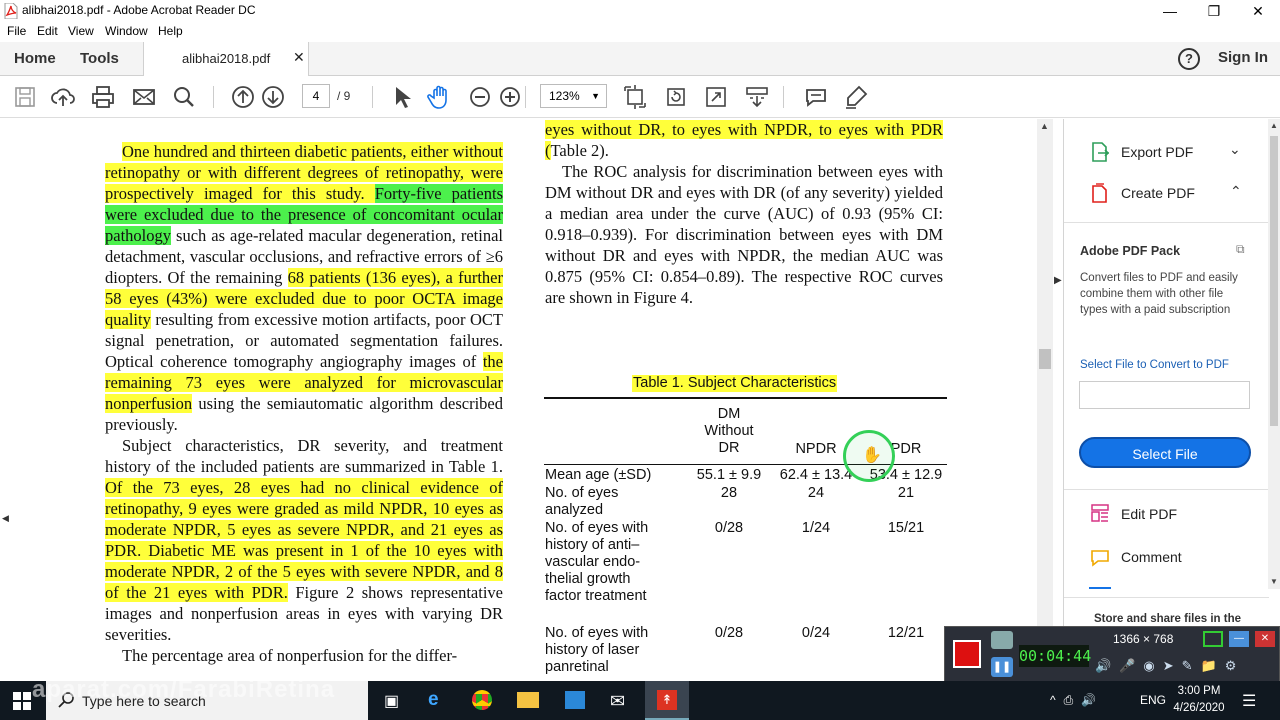 The width and height of the screenshot is (1280, 720). I want to click on task-view-icon: ▣, so click(391, 701).